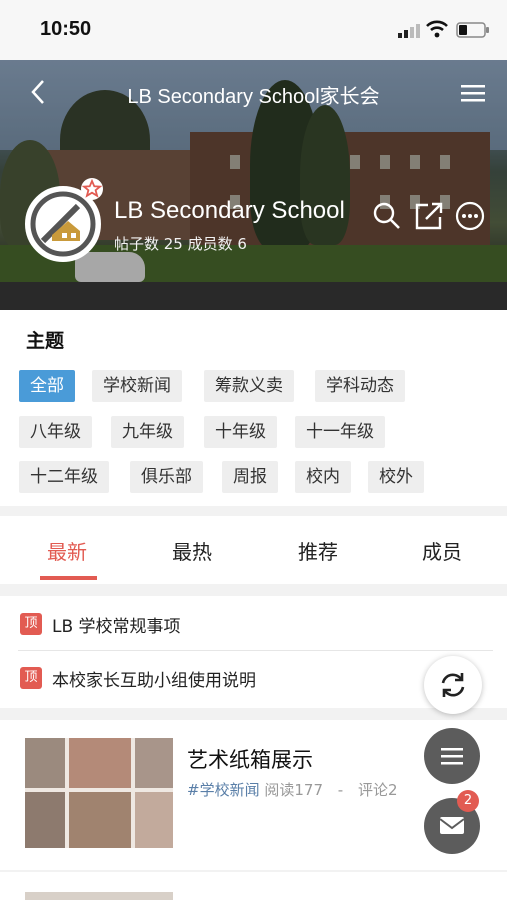 The width and height of the screenshot is (507, 900). What do you see at coordinates (470, 216) in the screenshot?
I see `more-options-icon` at bounding box center [470, 216].